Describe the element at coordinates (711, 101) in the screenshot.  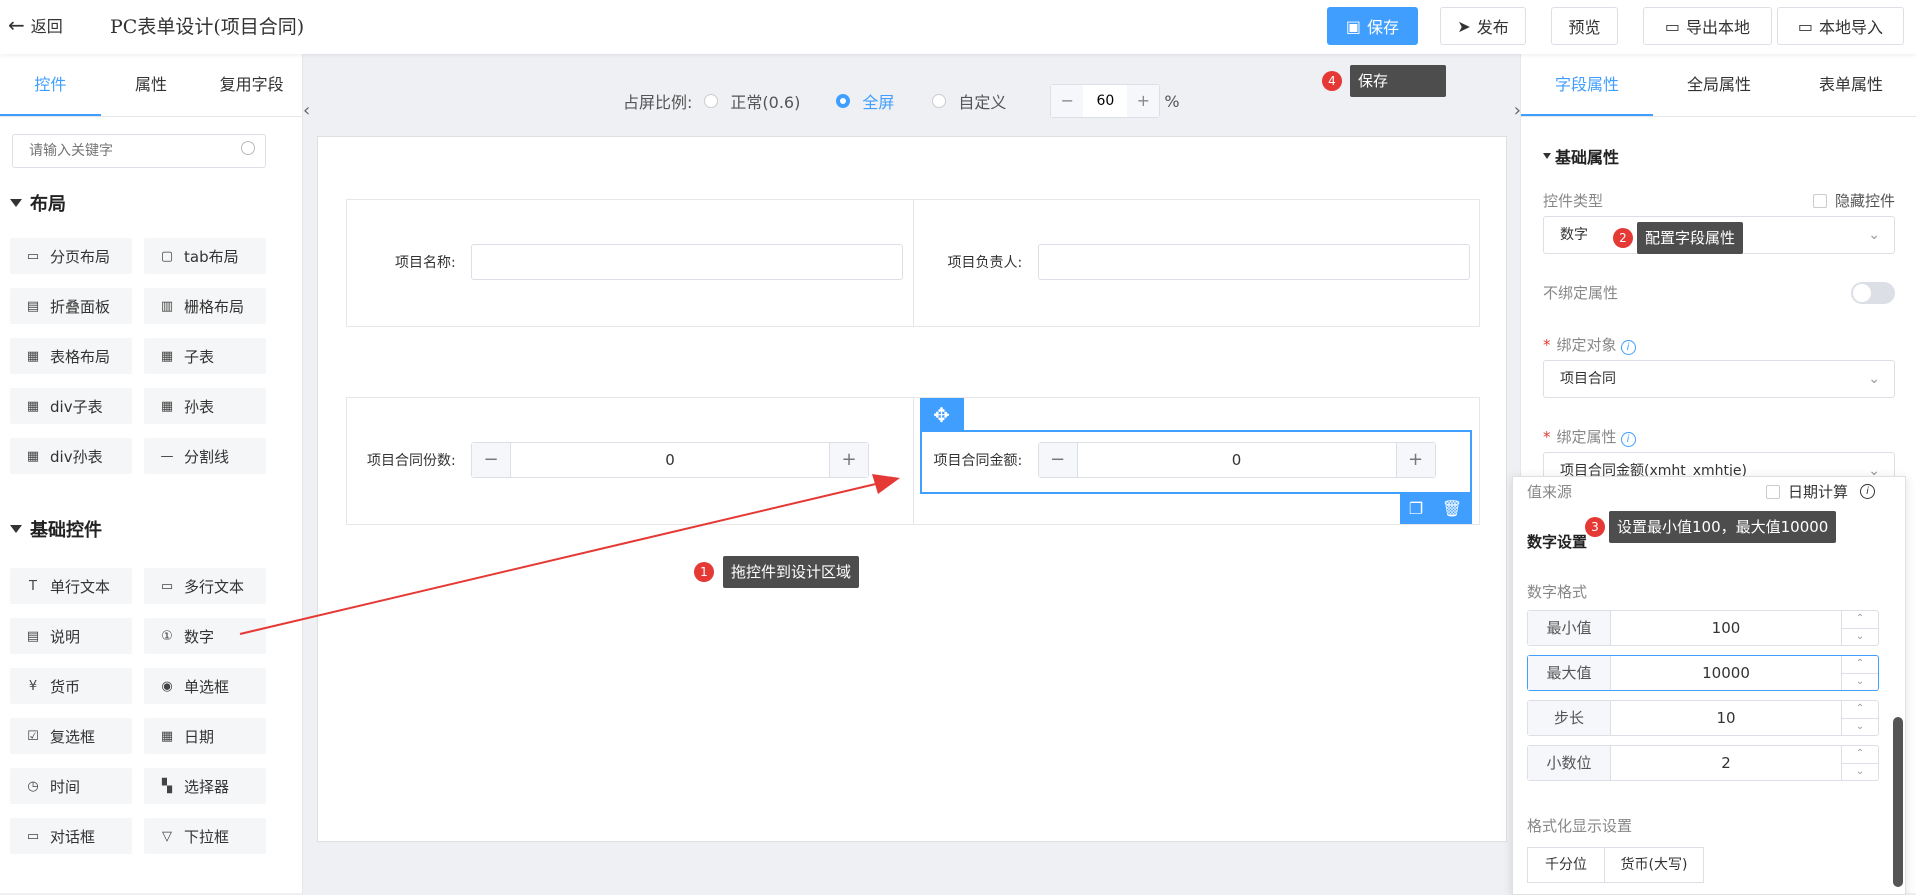
I see `radio-normal` at that location.